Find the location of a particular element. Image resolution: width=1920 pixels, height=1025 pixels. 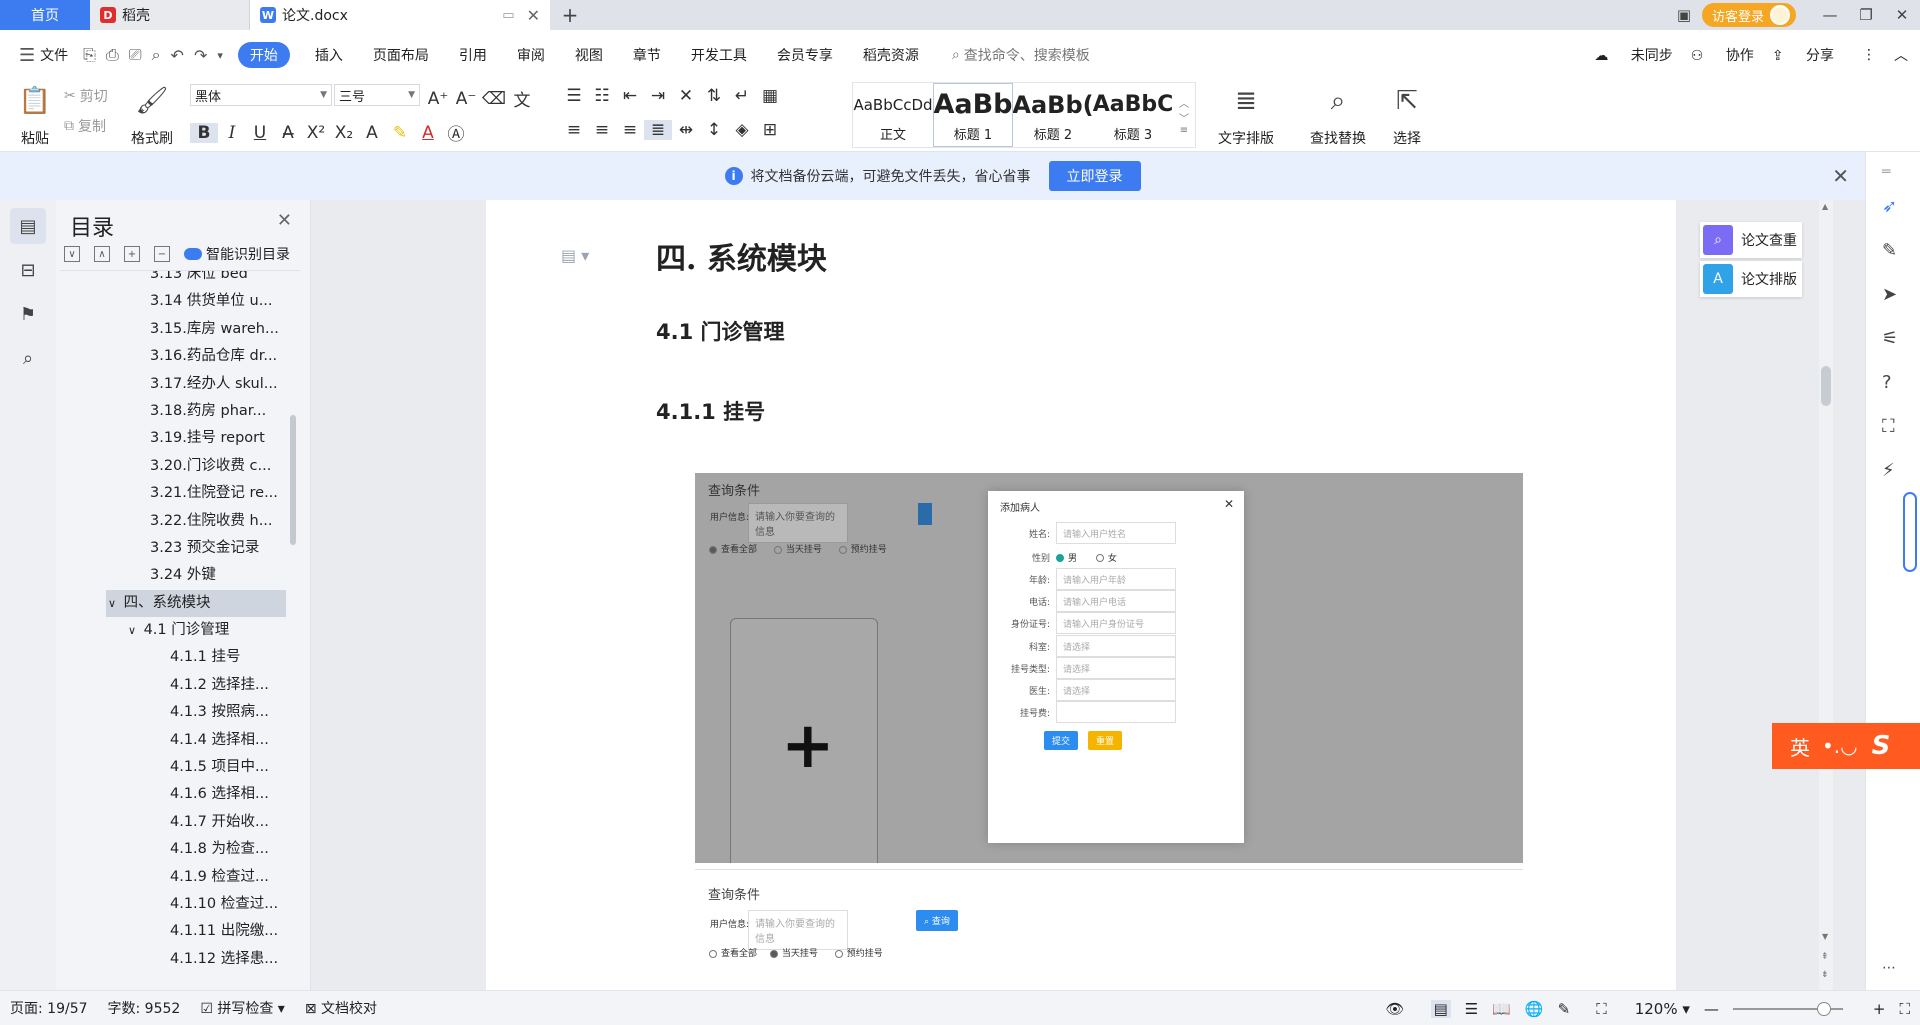

web-view-icon: 🌐 is located at coordinates (1534, 1009).